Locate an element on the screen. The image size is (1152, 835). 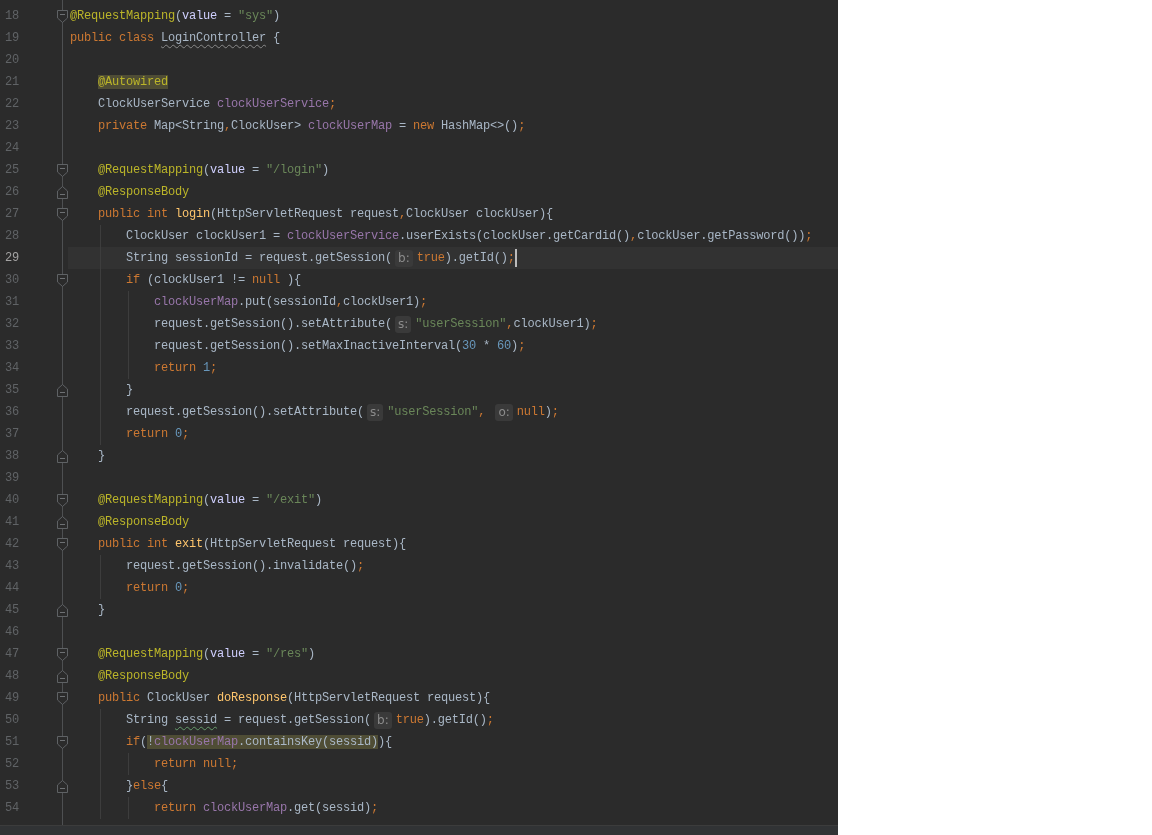
line-number: 46 is located at coordinates (11, 632).